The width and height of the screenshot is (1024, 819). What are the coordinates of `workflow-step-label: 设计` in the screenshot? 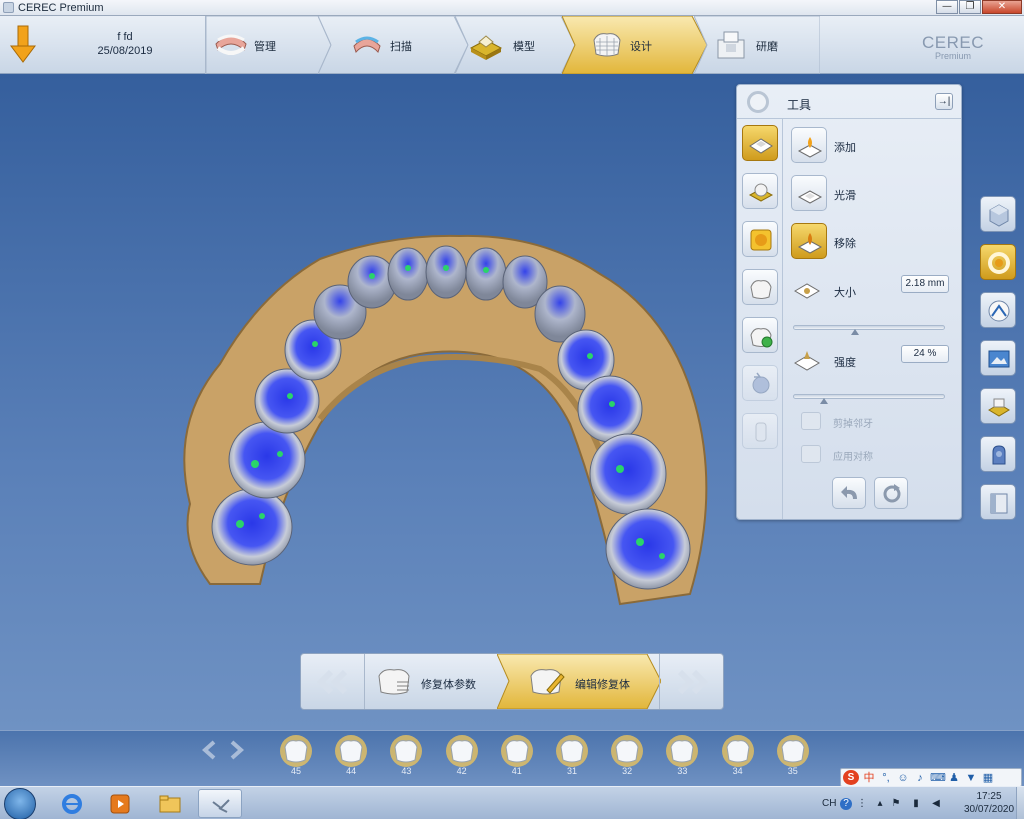 It's located at (641, 47).